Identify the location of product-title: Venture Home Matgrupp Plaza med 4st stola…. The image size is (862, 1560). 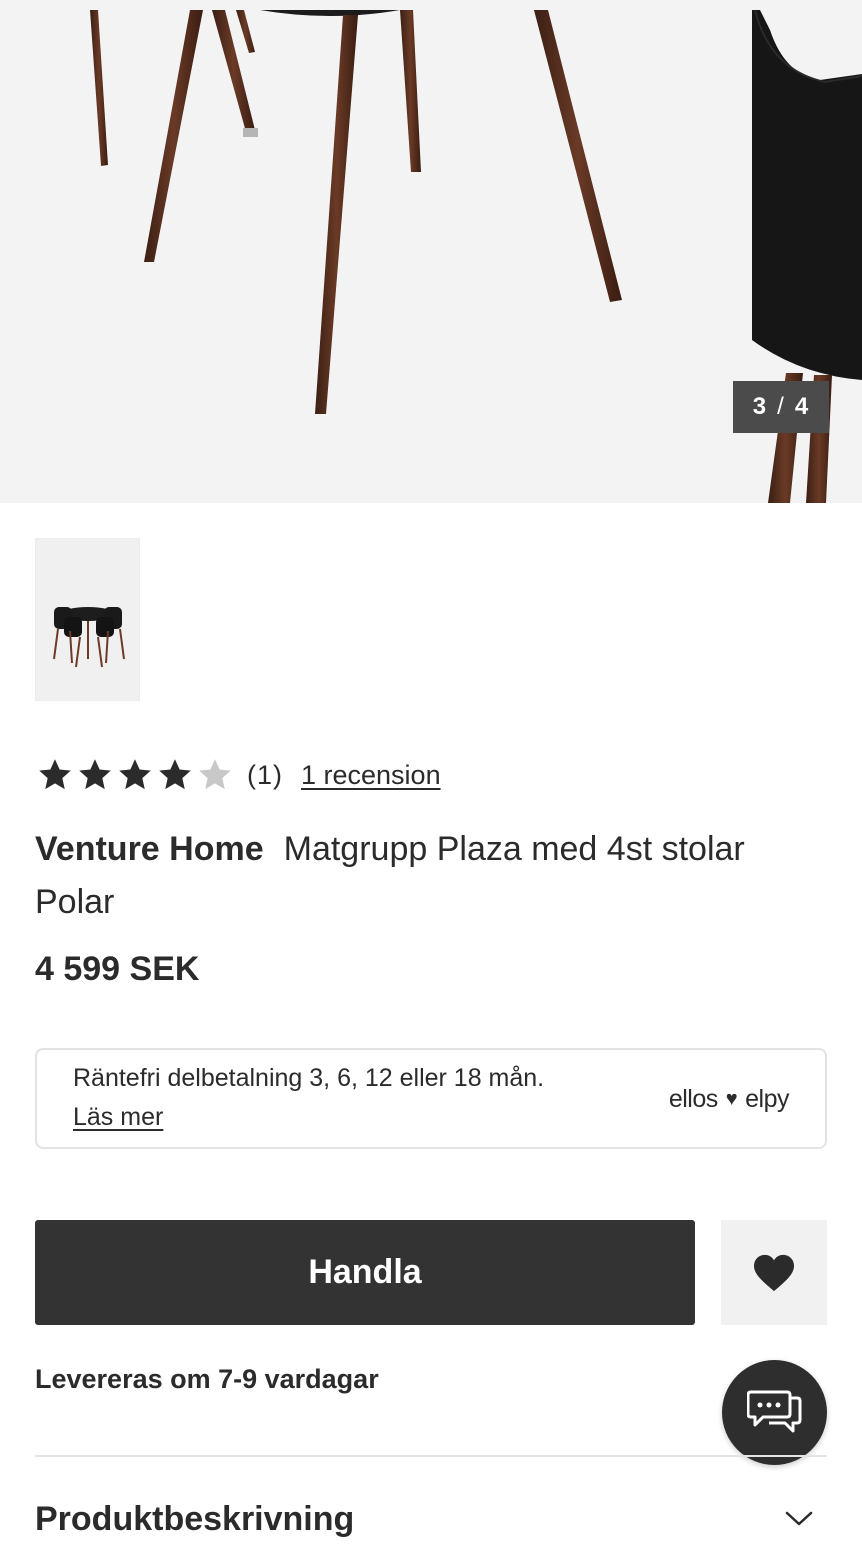
(430, 876).